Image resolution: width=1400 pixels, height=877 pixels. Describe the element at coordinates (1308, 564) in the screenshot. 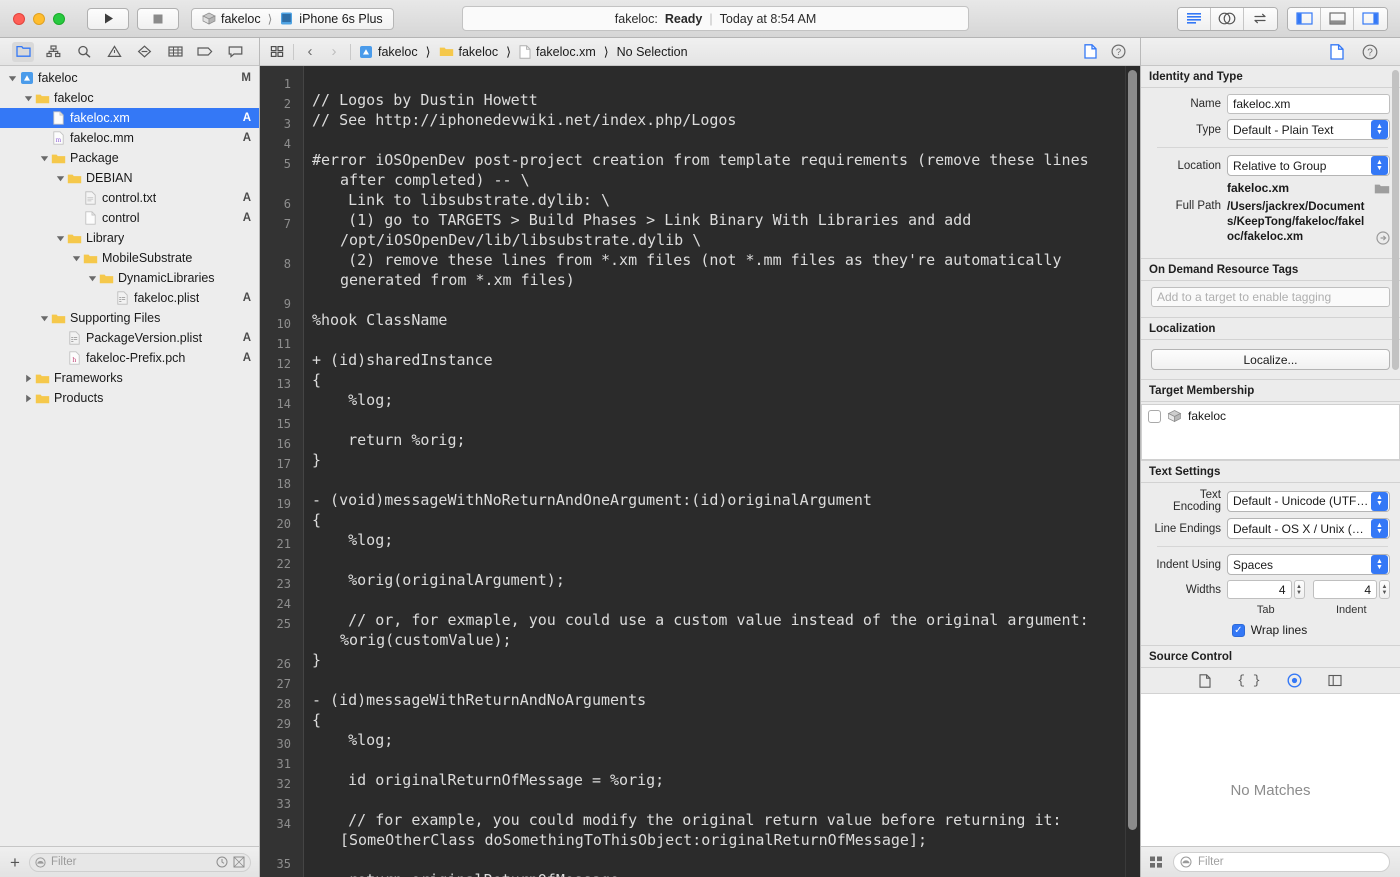

I see `indent-using-popup: Spaces ▲ ▼` at that location.